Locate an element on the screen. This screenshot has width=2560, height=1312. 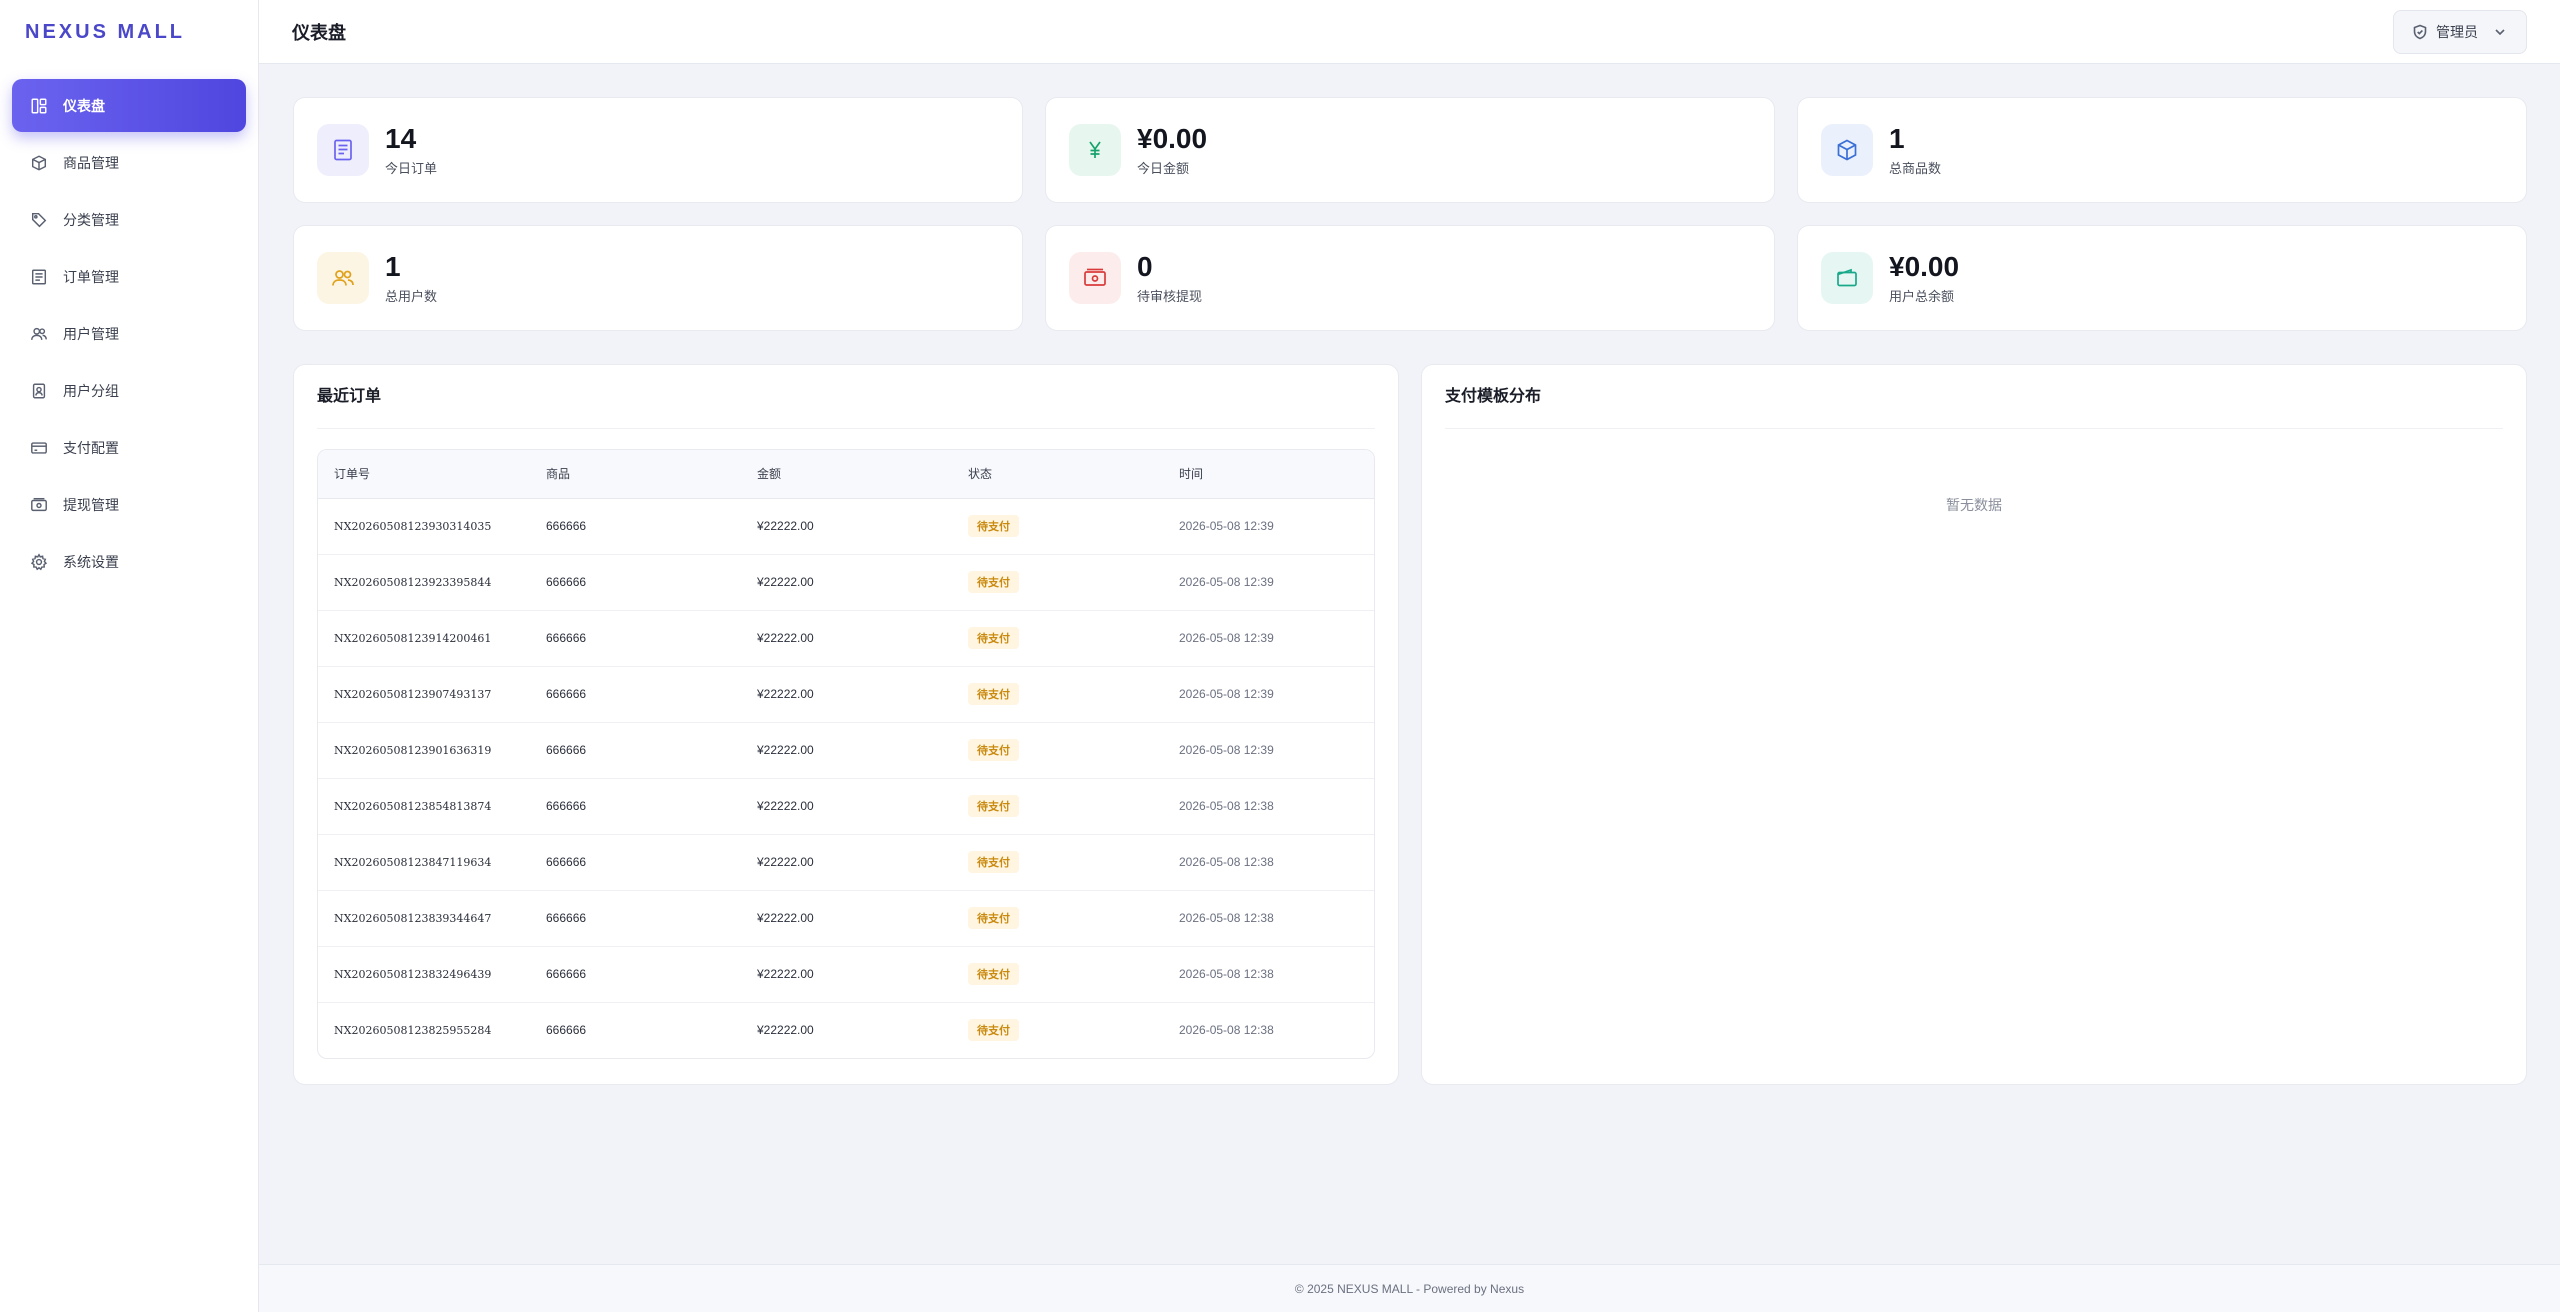
panel-title: 最近订单 is located at coordinates (846, 408).